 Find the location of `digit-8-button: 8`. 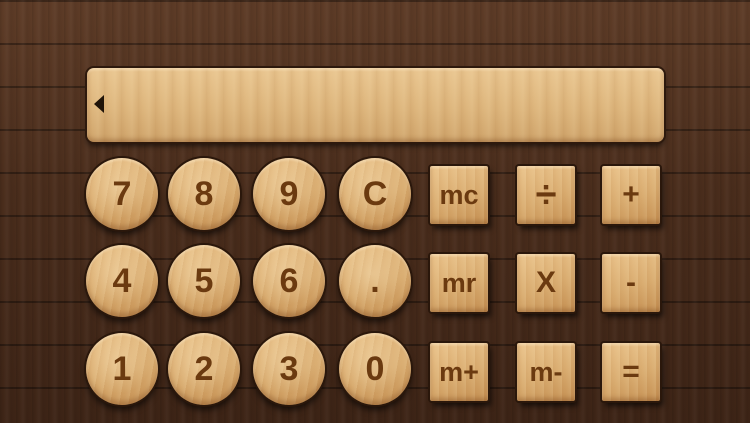

digit-8-button: 8 is located at coordinates (204, 194).